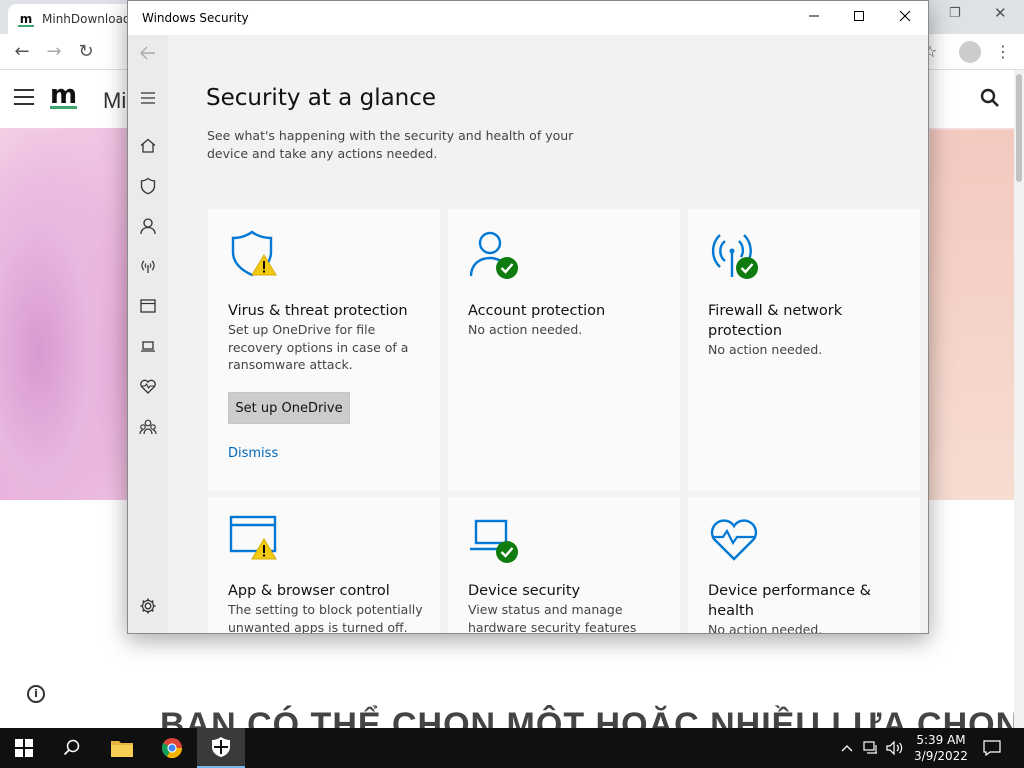  I want to click on sidebar-app-browser-icon, so click(148, 306).